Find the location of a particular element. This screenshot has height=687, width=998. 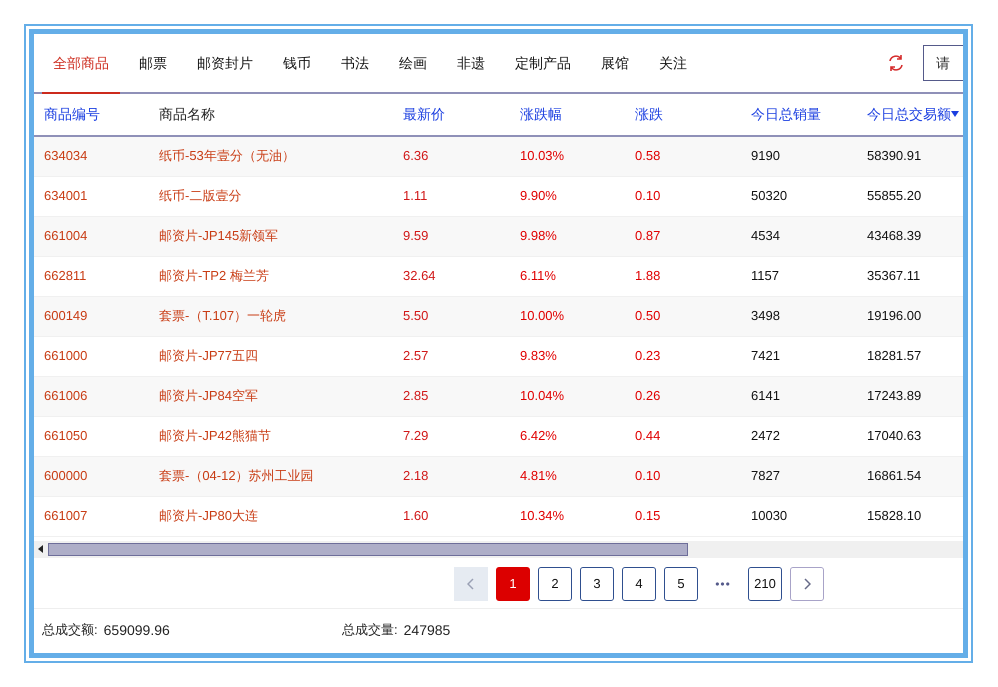

table-cell: 邮资片-JP84空军 is located at coordinates (208, 395).